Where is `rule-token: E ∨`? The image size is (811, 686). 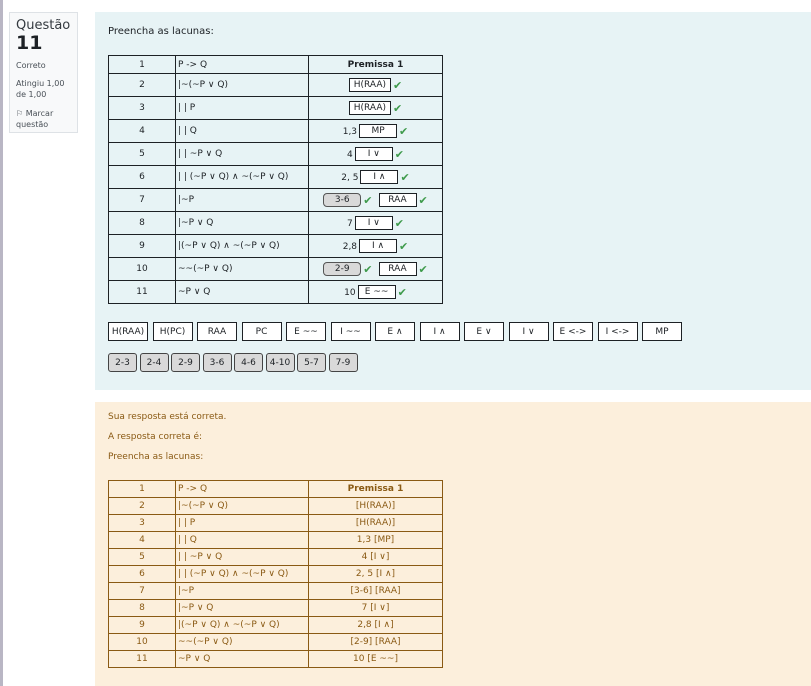
rule-token: E ∨ is located at coordinates (484, 331).